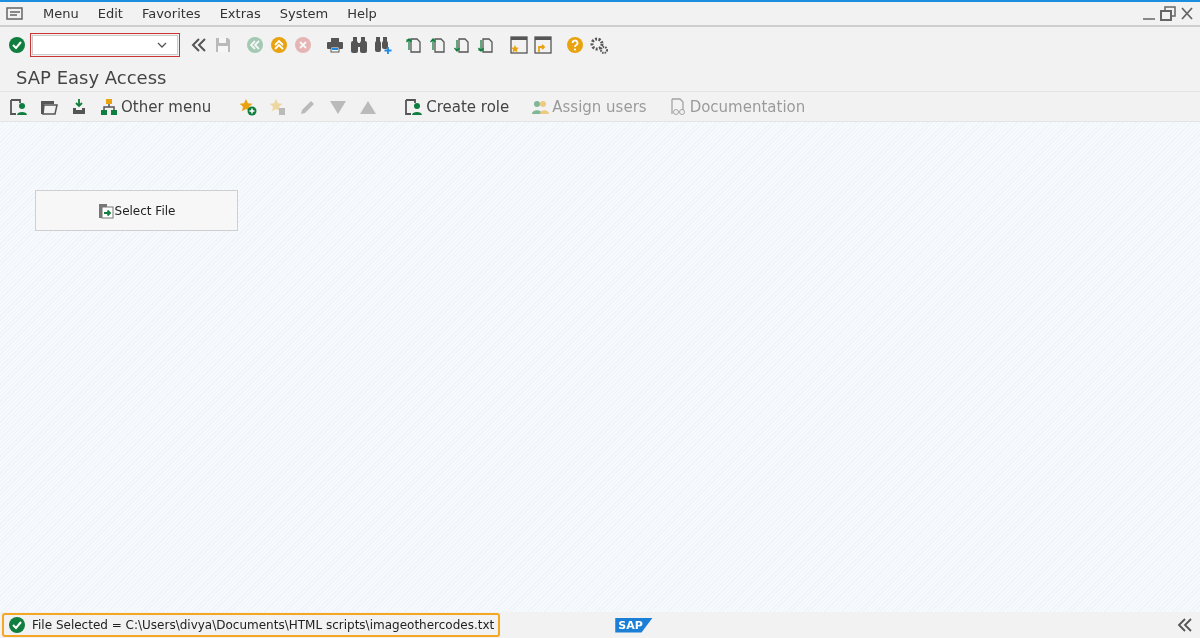 The height and width of the screenshot is (638, 1200). What do you see at coordinates (199, 45) in the screenshot?
I see `double-chevron-icon` at bounding box center [199, 45].